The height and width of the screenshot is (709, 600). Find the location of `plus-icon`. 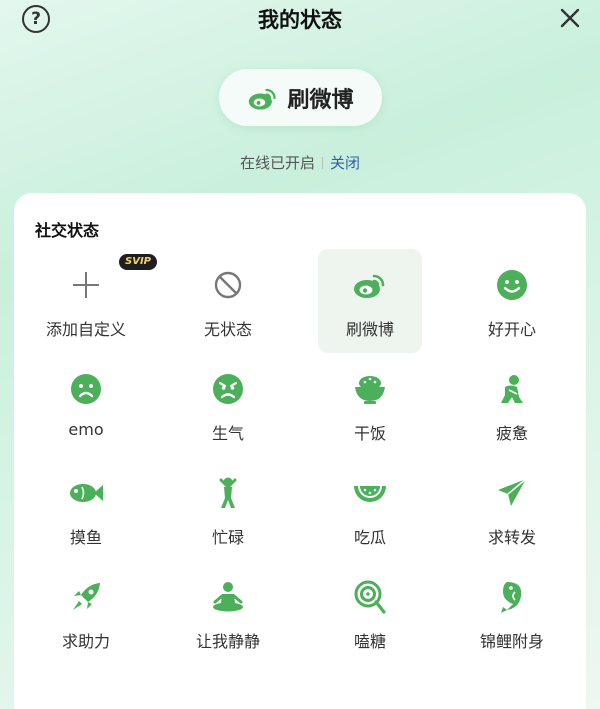

plus-icon is located at coordinates (86, 285).